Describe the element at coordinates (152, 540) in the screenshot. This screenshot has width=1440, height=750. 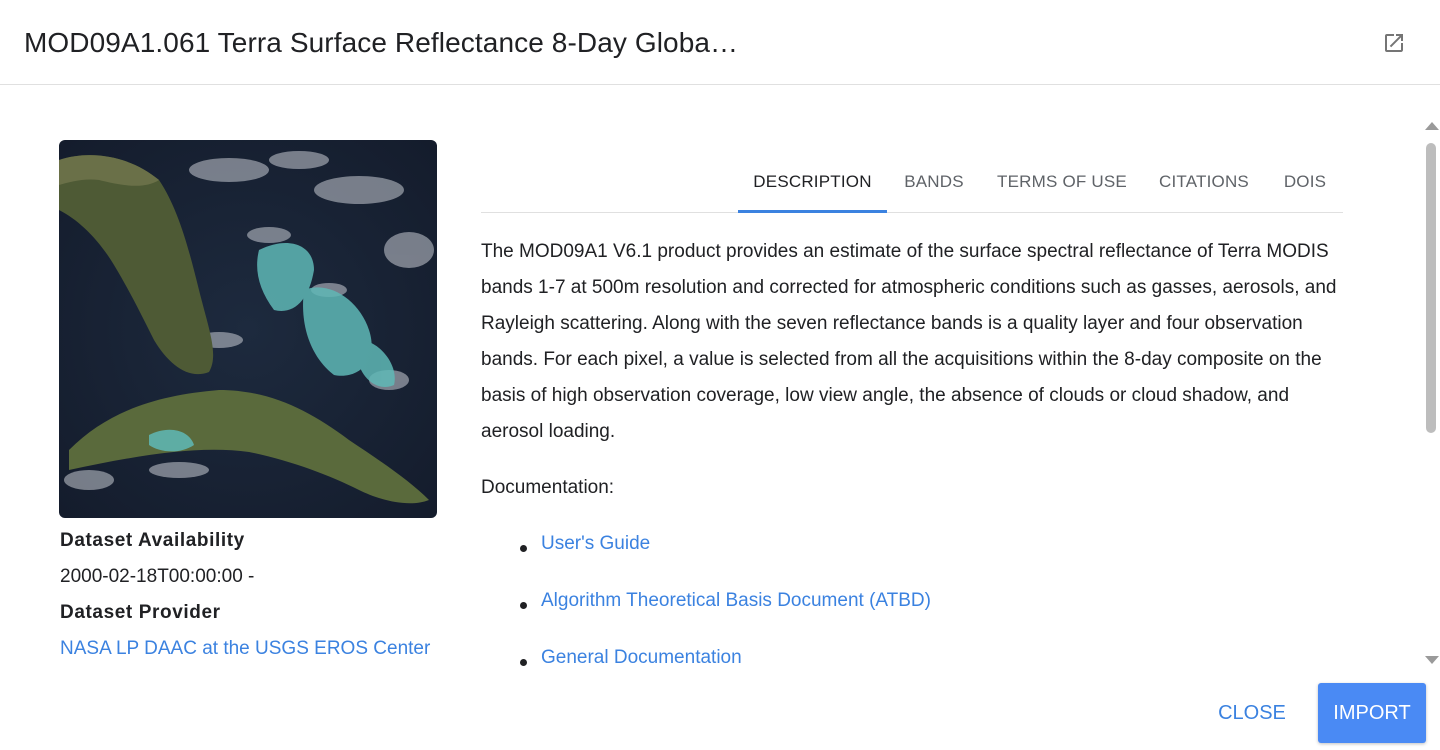
I see `availability-label: Dataset Availability` at that location.